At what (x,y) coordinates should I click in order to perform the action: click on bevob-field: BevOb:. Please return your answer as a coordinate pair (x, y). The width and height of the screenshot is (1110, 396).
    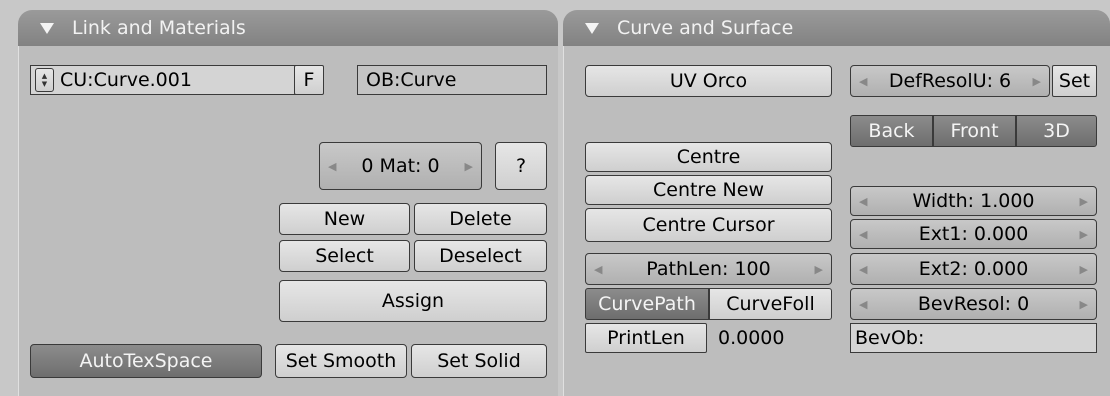
    Looking at the image, I should click on (973, 338).